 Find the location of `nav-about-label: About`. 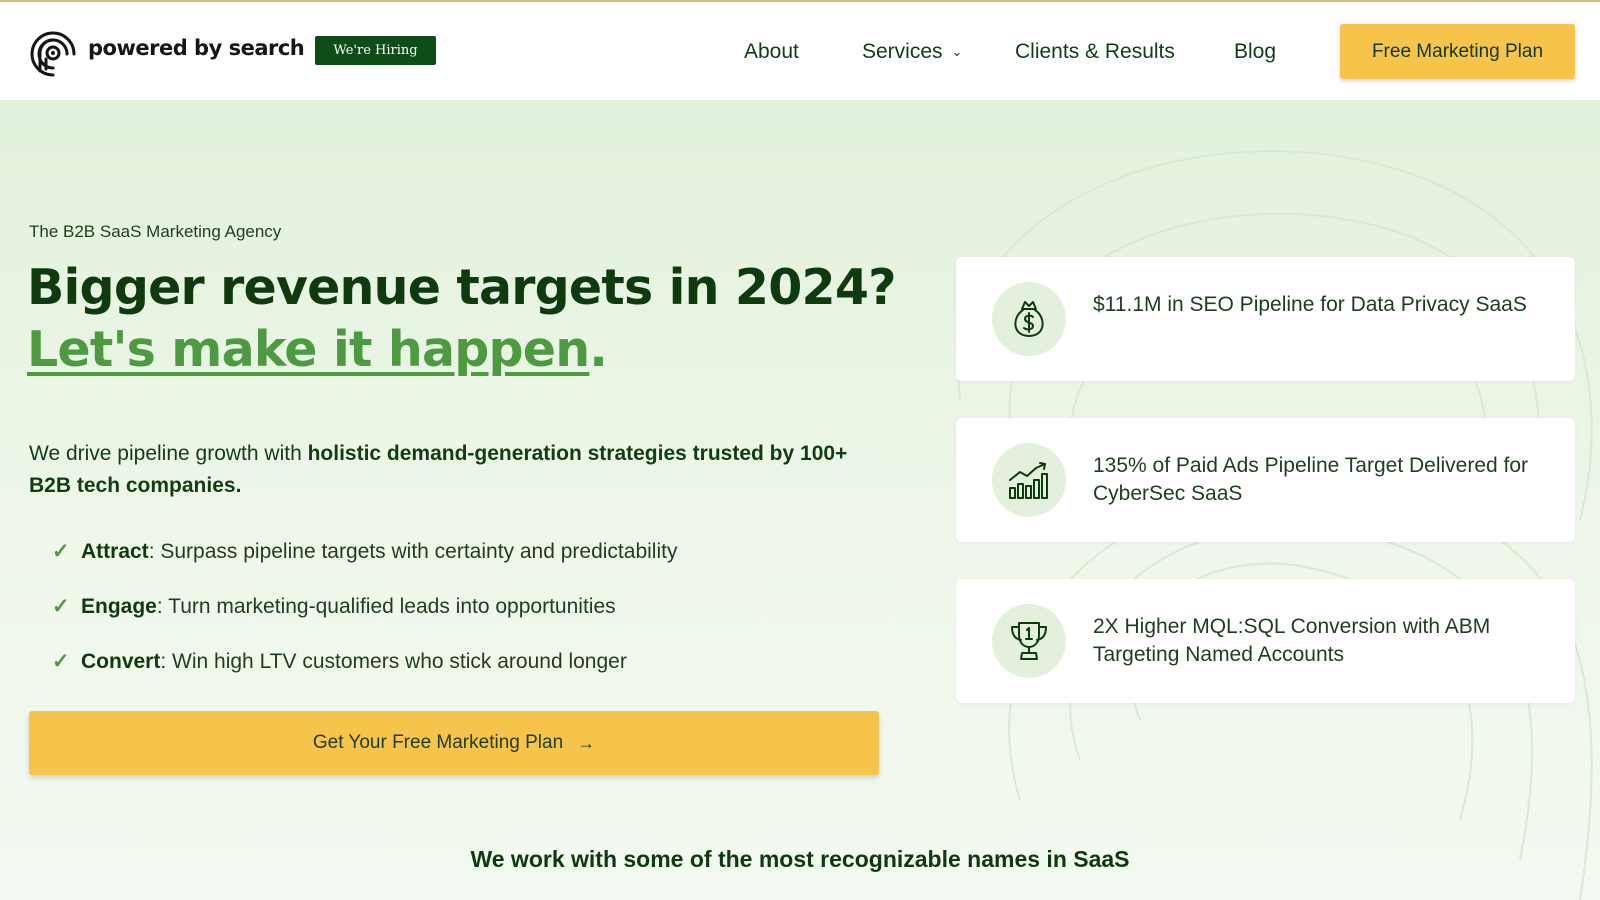

nav-about-label: About is located at coordinates (771, 51).